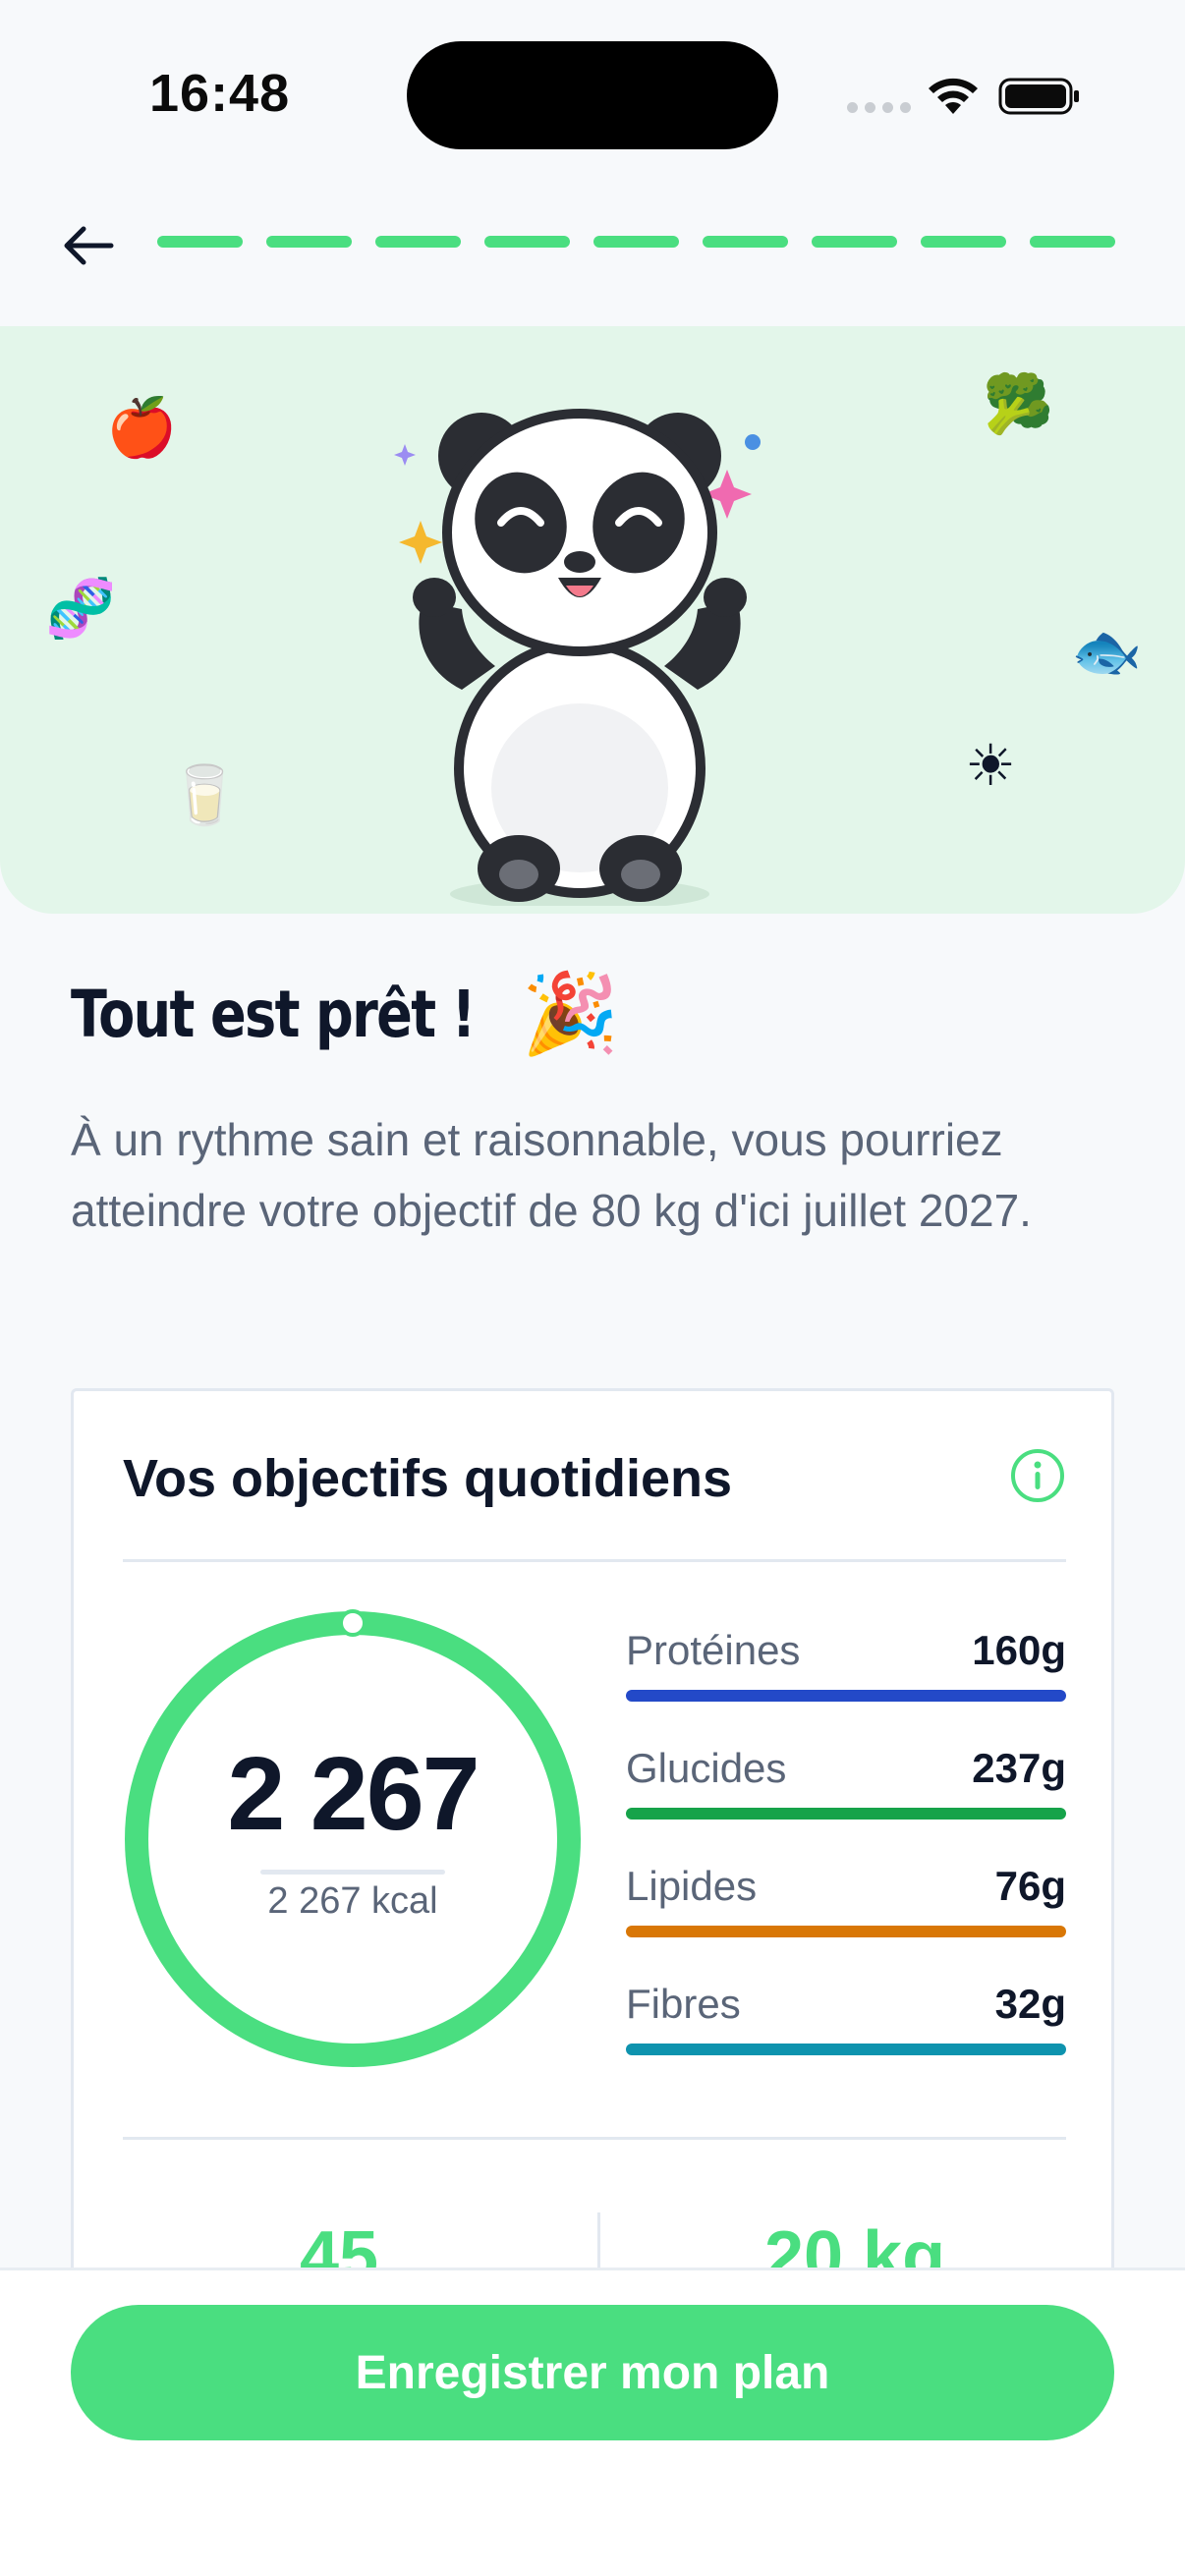 This screenshot has width=1185, height=2576. I want to click on macro-value: 160g, so click(1019, 1650).